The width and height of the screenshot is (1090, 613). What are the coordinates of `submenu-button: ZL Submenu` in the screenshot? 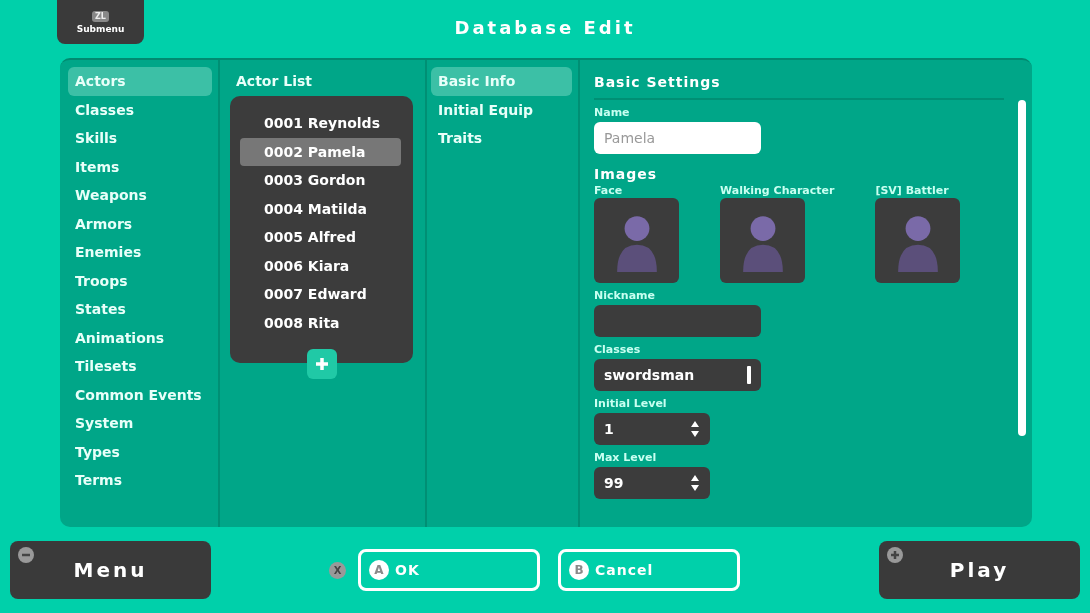 It's located at (100, 22).